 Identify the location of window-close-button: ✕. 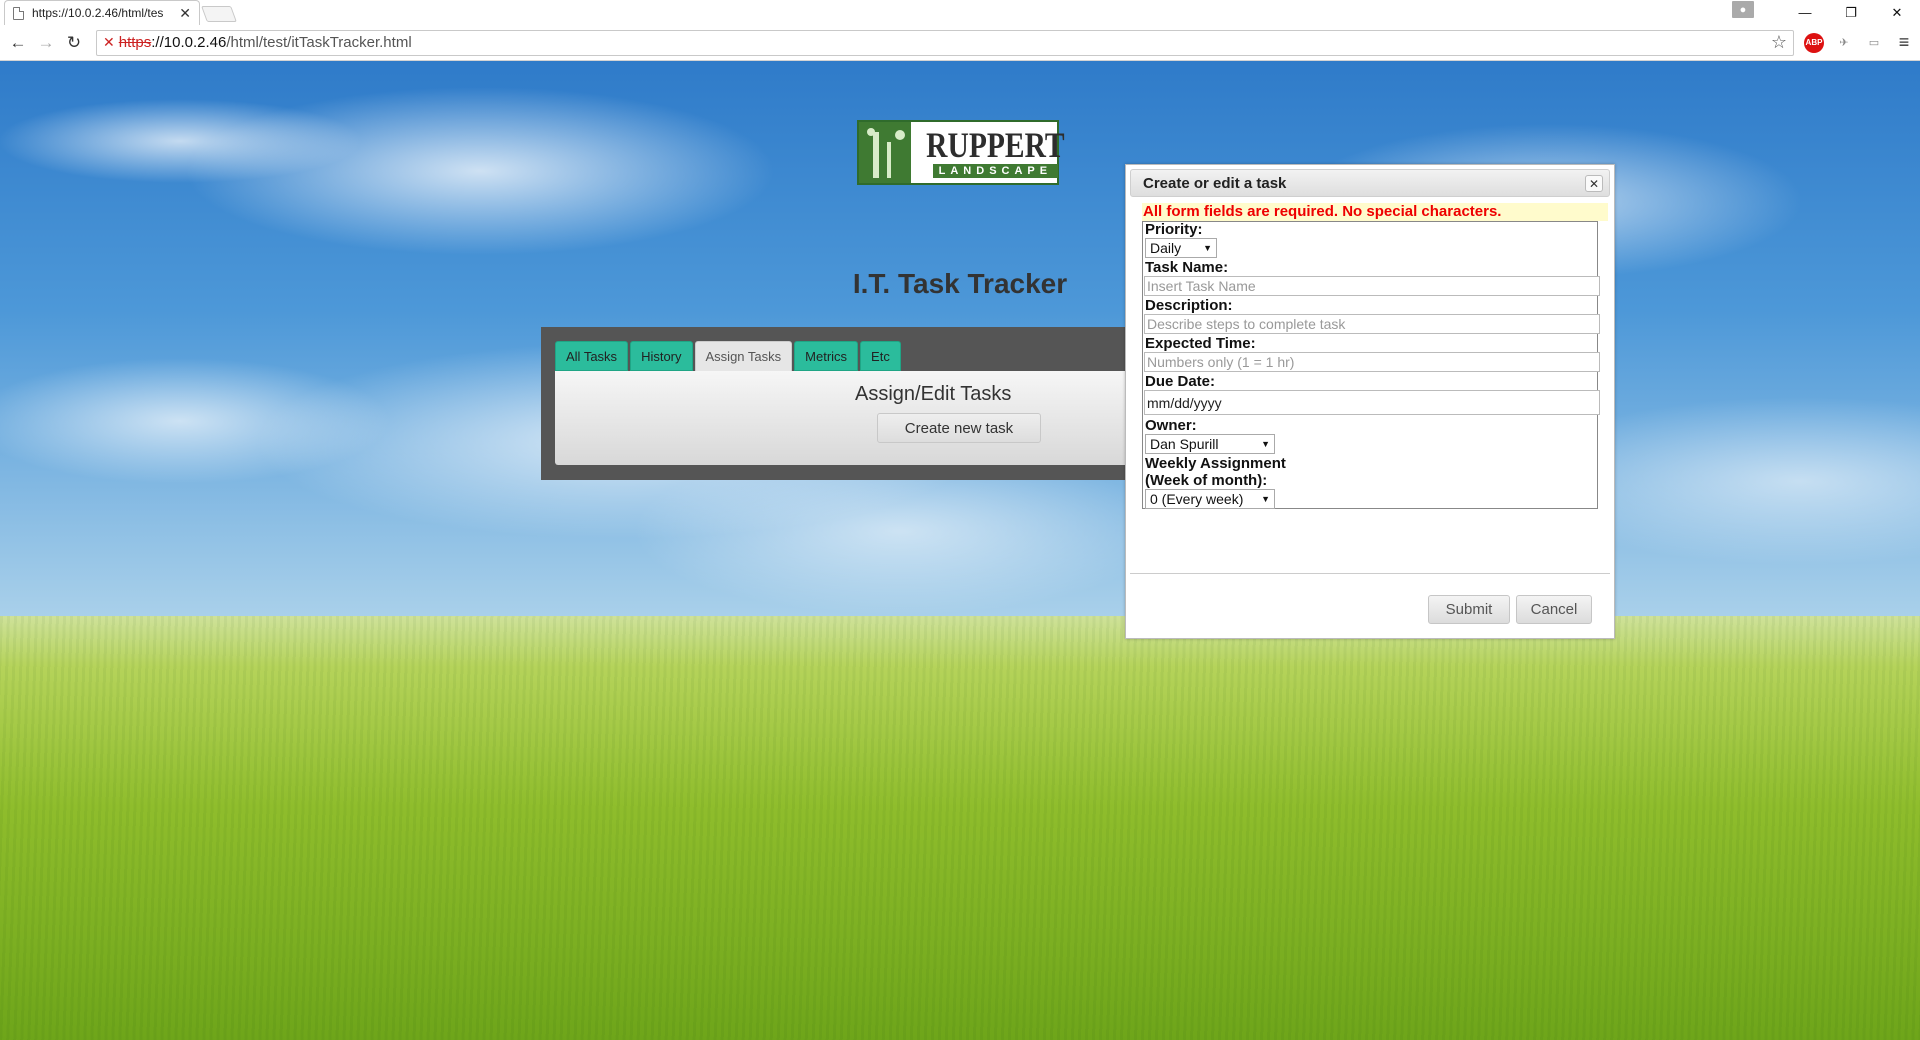
(1897, 12).